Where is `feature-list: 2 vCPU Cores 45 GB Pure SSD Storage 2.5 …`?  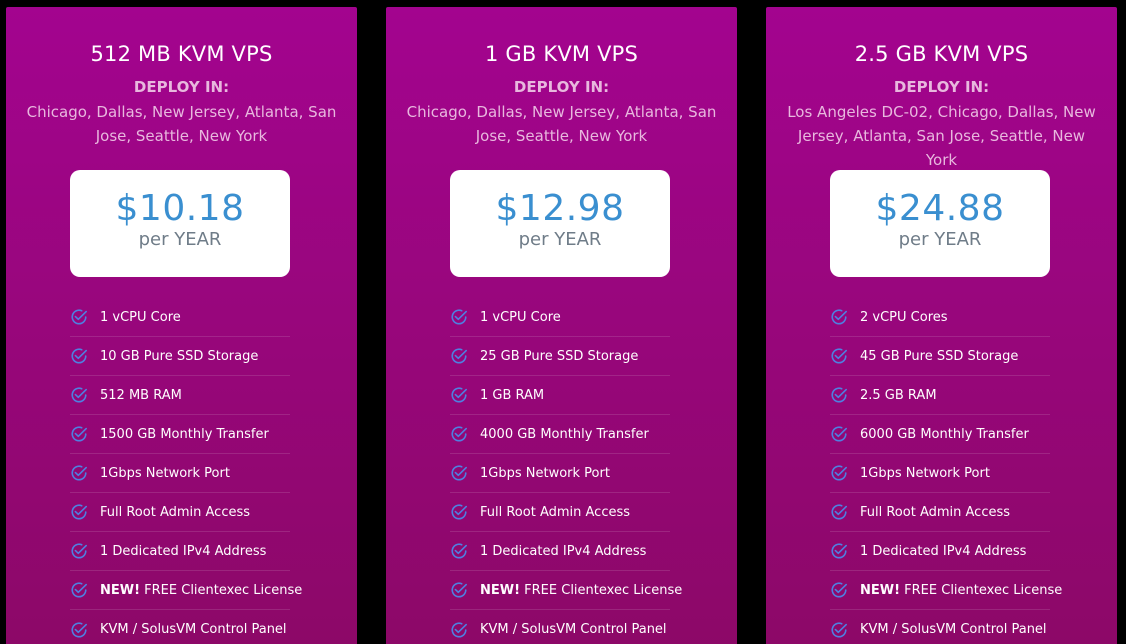 feature-list: 2 vCPU Cores 45 GB Pure SSD Storage 2.5 … is located at coordinates (946, 471).